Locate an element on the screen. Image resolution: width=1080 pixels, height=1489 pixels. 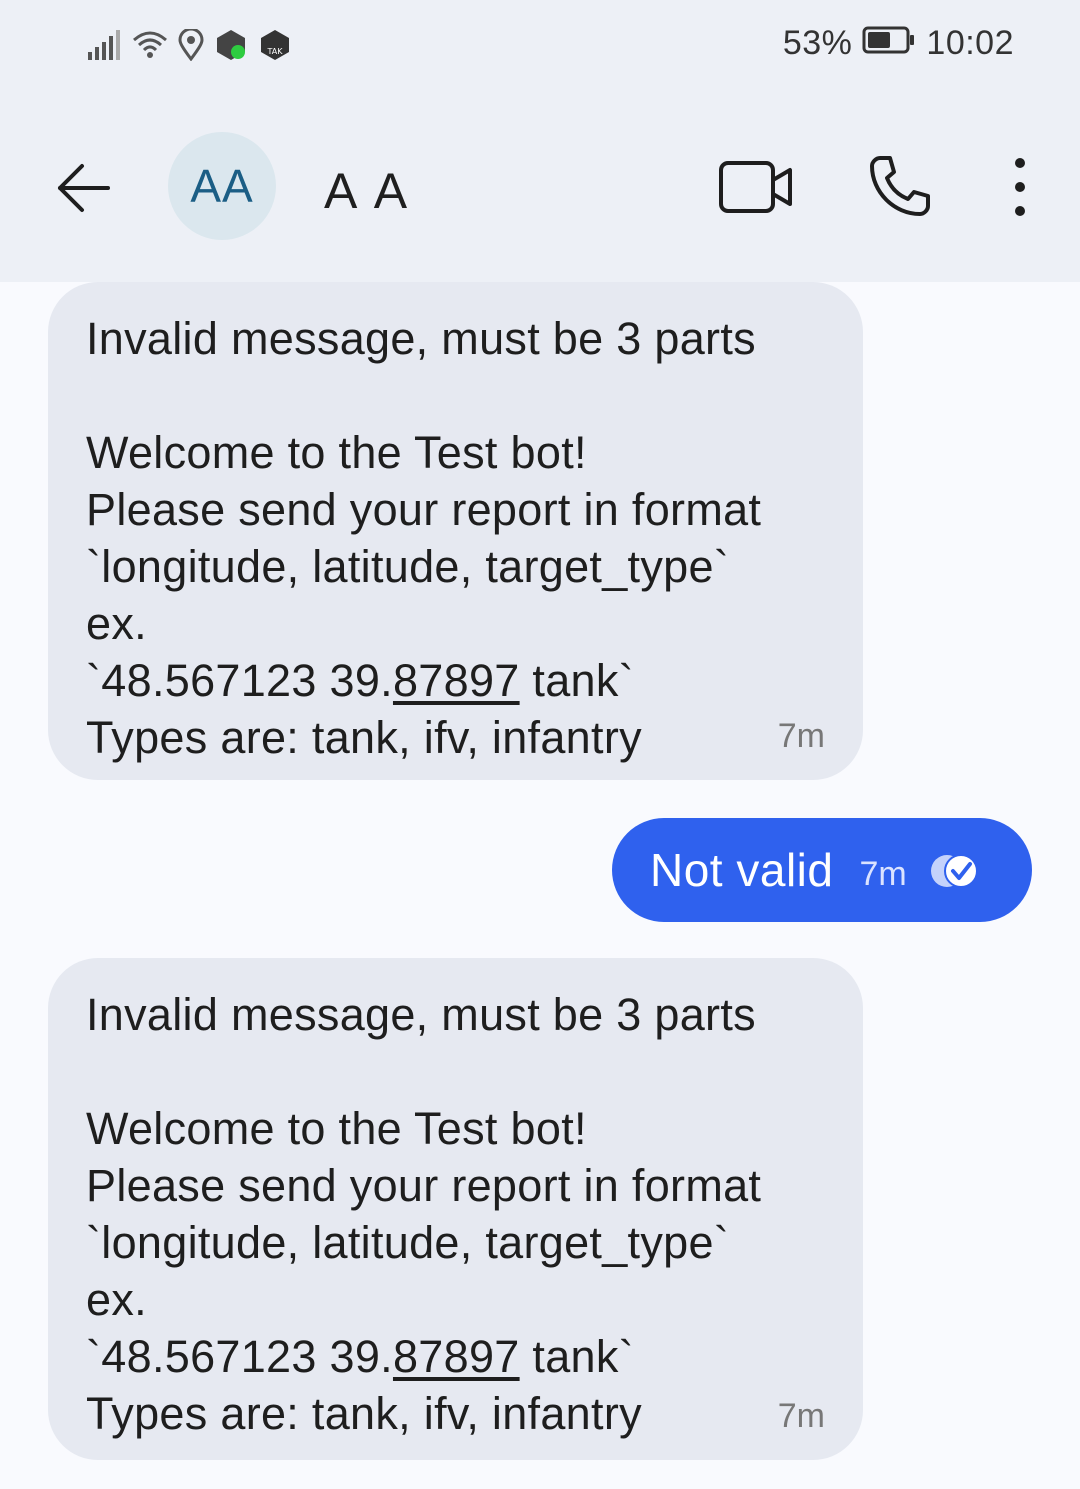
signal-icon is located at coordinates (105, 47).